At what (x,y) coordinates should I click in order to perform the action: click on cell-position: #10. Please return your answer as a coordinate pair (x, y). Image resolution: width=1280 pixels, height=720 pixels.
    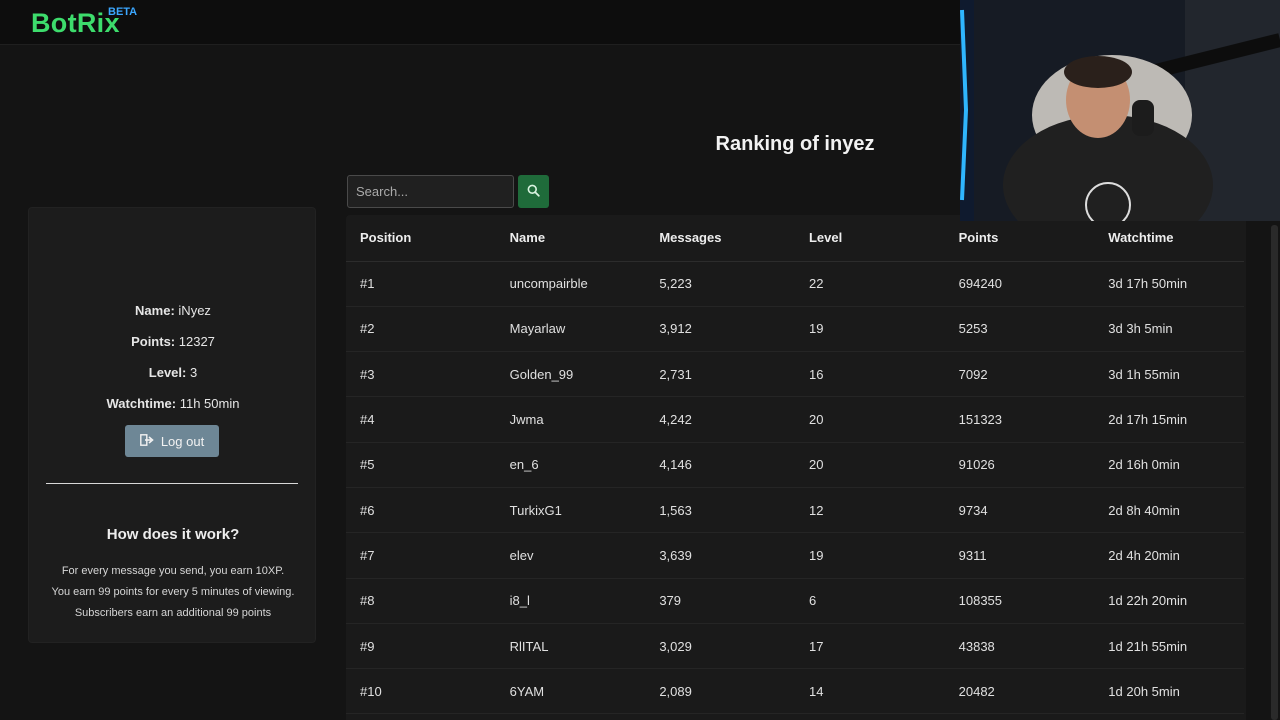
    Looking at the image, I should click on (421, 691).